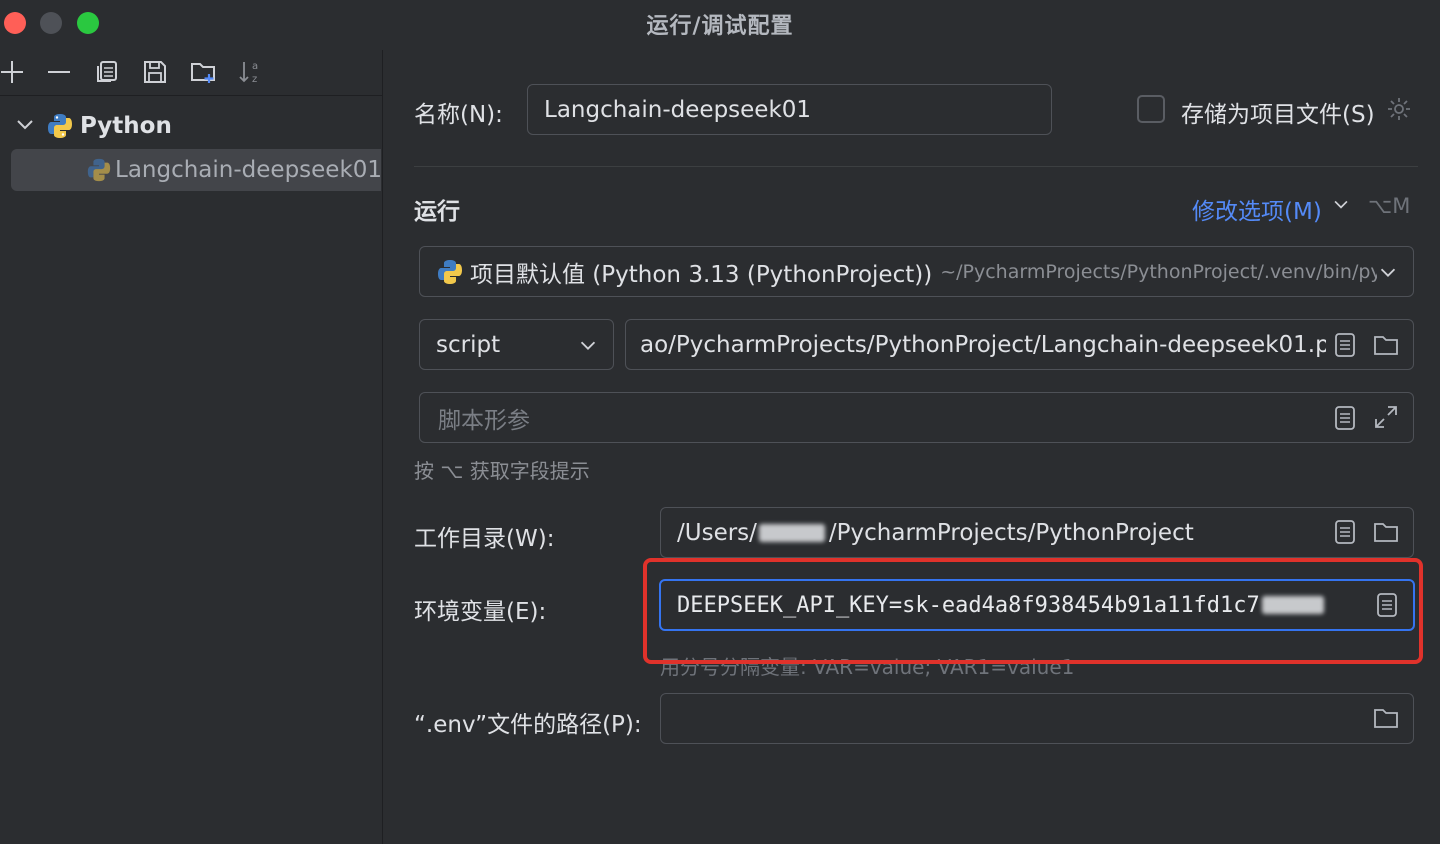 This screenshot has width=1440, height=844. What do you see at coordinates (60, 126) in the screenshot?
I see `python-icon` at bounding box center [60, 126].